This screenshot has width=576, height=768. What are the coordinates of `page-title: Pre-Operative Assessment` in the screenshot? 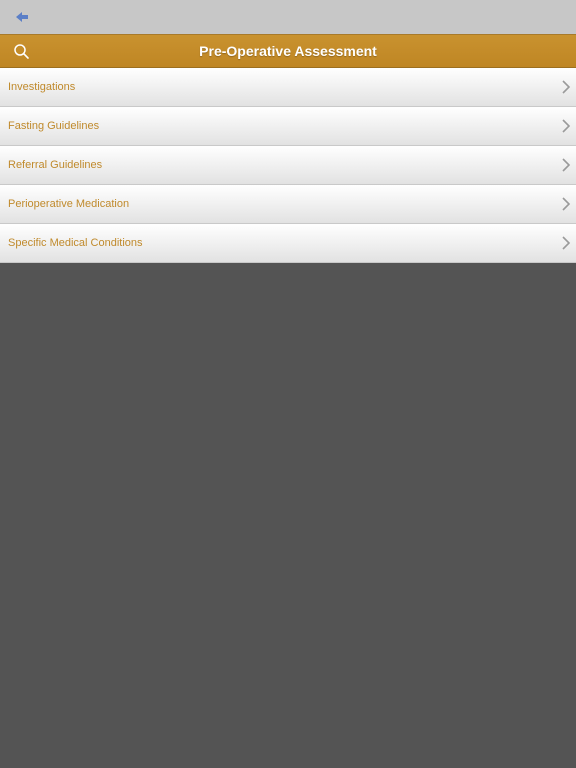 It's located at (288, 51).